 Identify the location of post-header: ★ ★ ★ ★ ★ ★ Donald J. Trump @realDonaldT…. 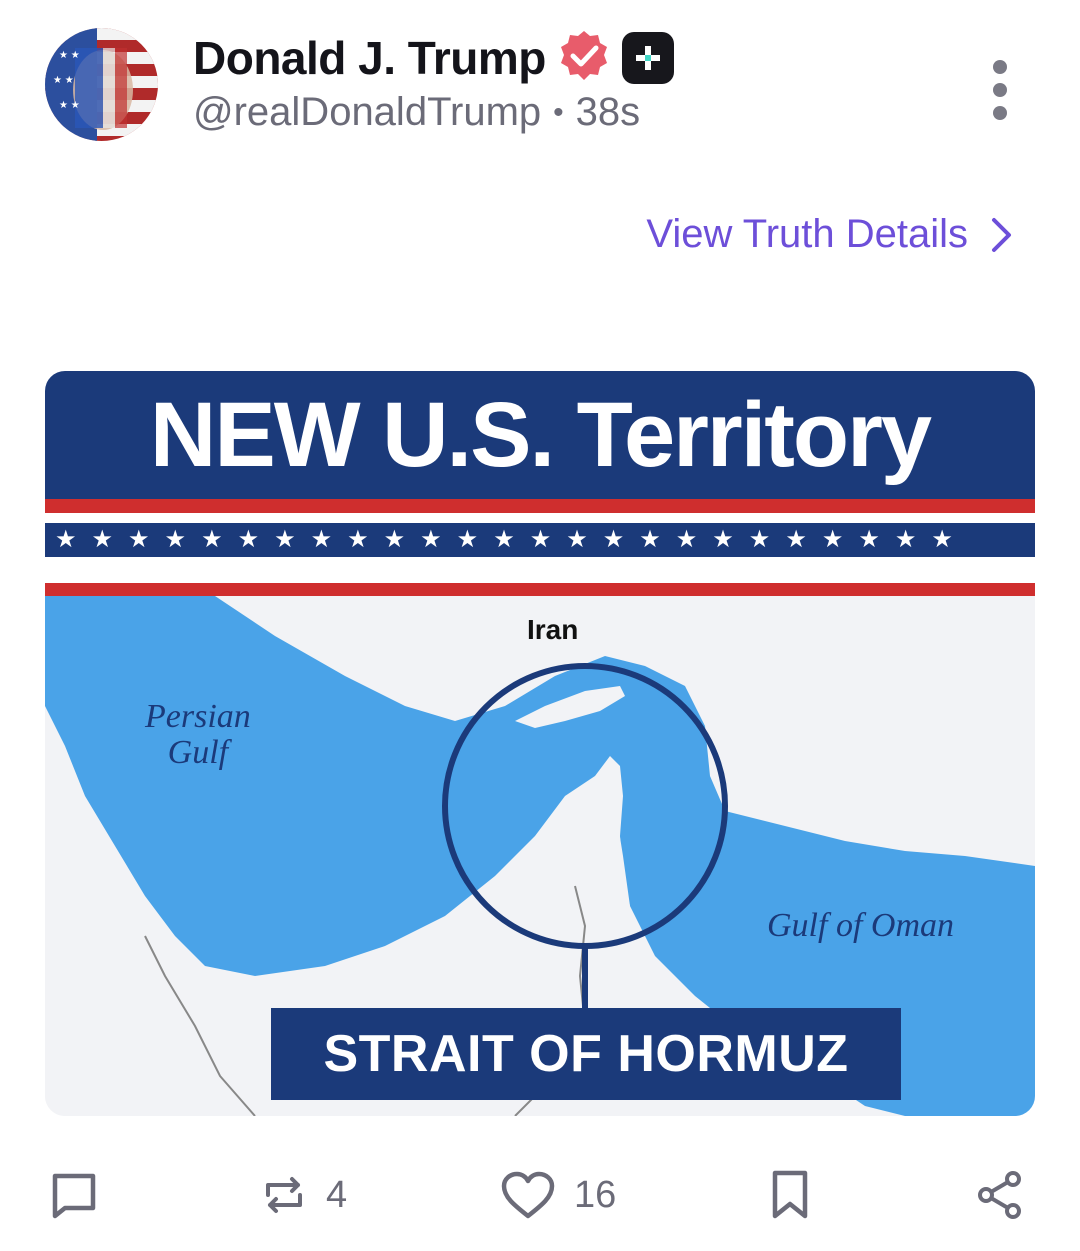
(540, 88).